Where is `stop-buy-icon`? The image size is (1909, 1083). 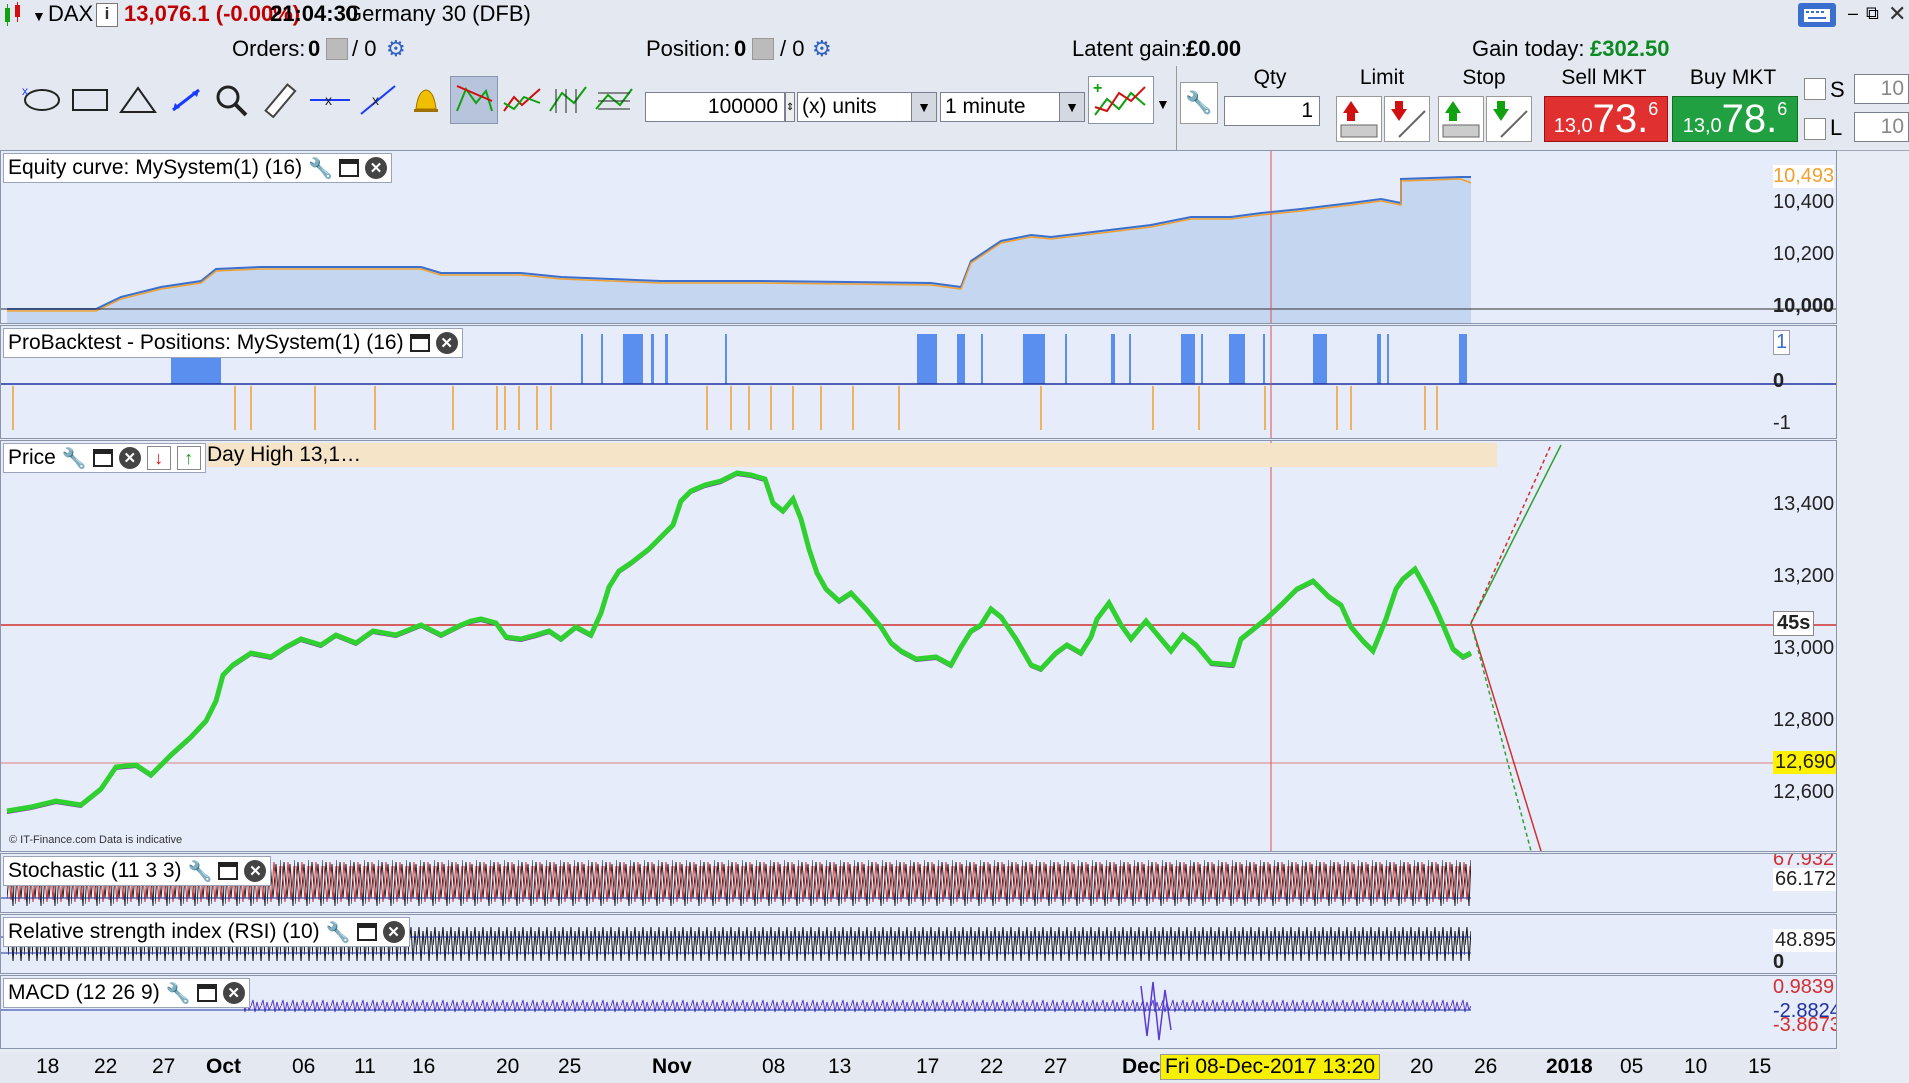
stop-buy-icon is located at coordinates (1461, 119).